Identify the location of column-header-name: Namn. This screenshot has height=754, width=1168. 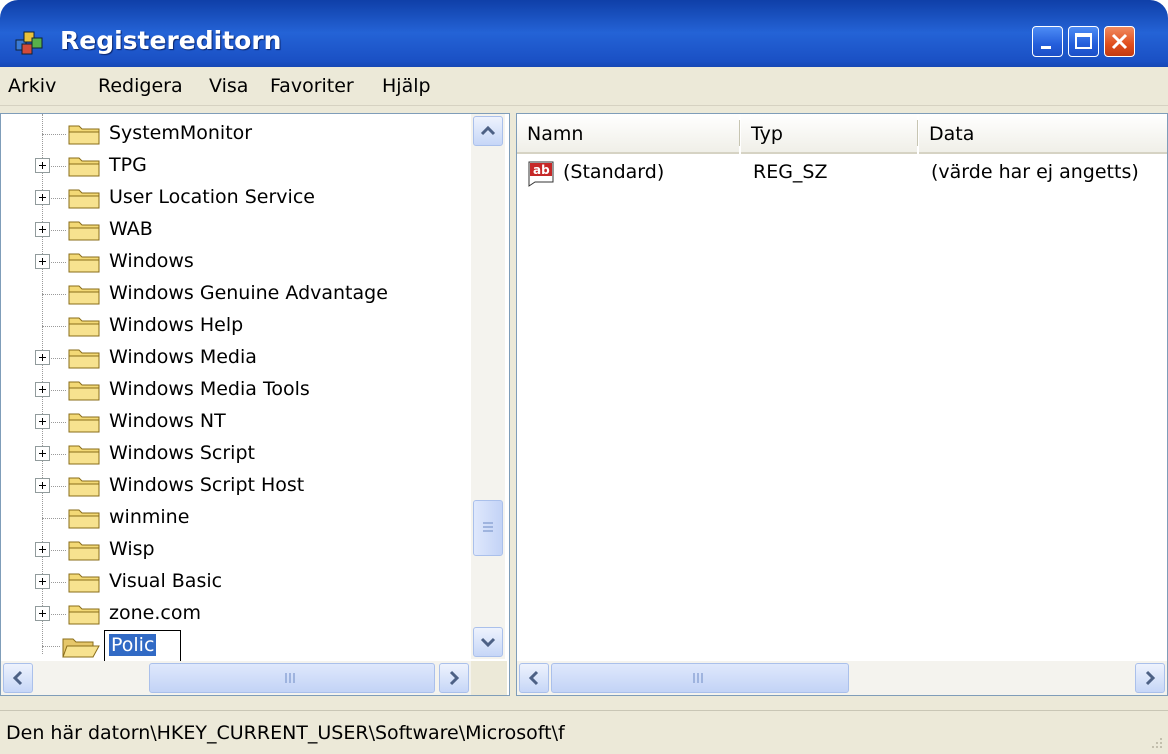
(628, 134).